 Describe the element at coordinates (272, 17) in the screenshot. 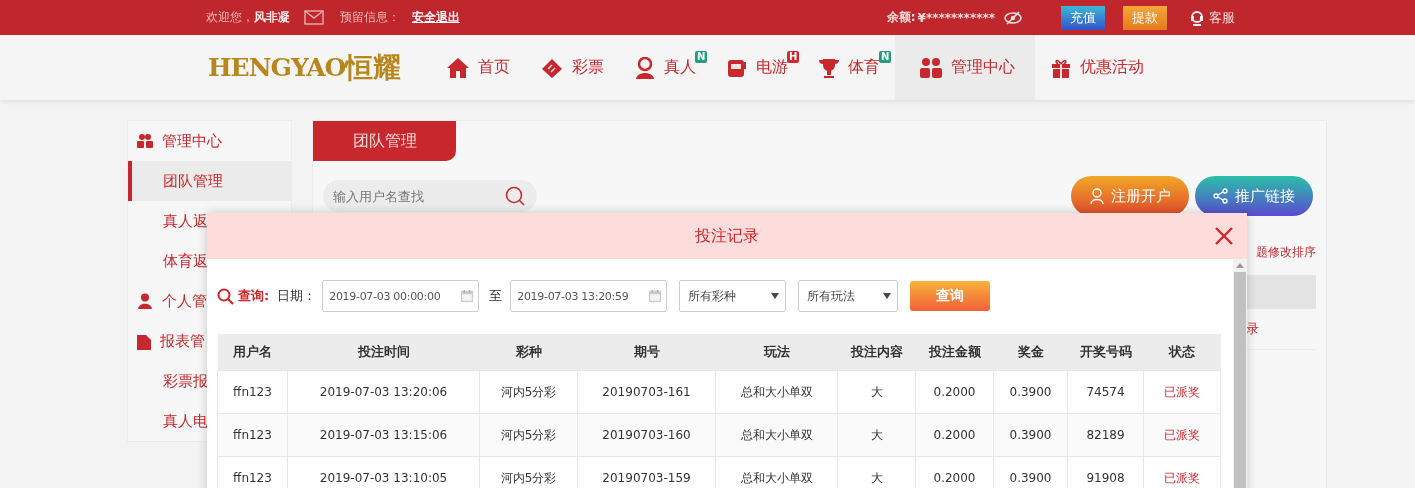

I see `username: 风非凝` at that location.